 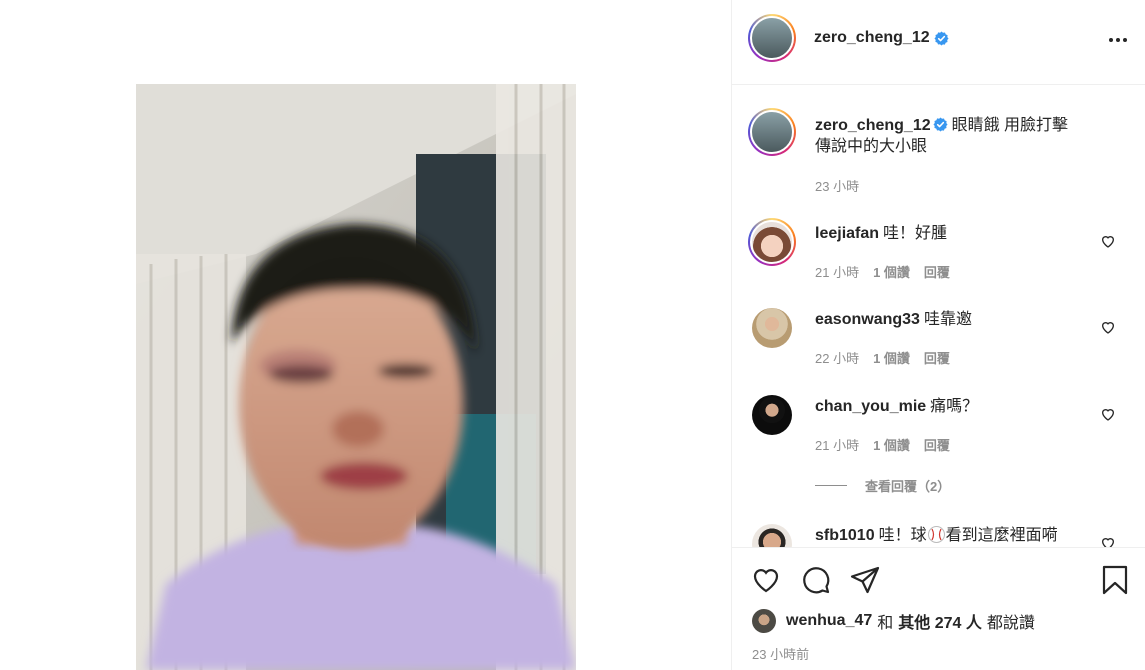 I want to click on view-replies-divider, so click(x=831, y=485).